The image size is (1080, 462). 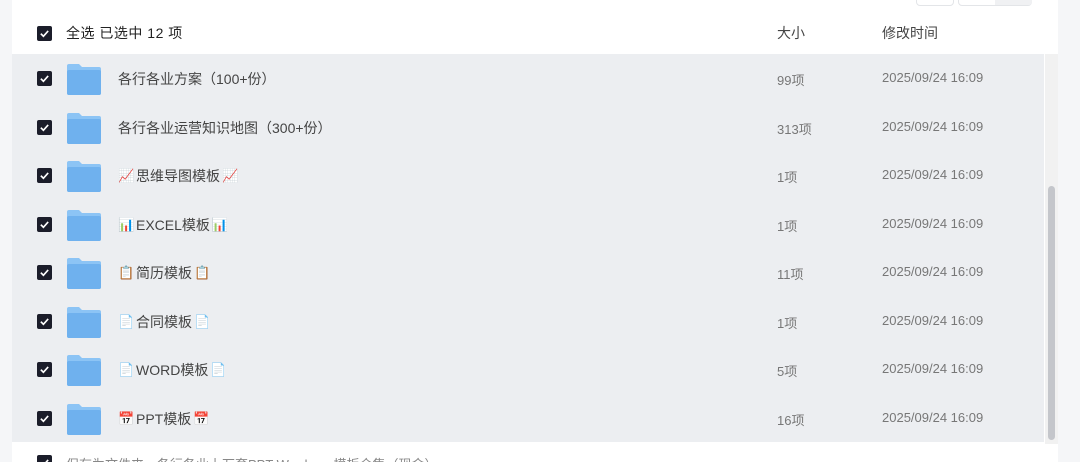 I want to click on file-name-text: WORD模板, so click(x=172, y=370).